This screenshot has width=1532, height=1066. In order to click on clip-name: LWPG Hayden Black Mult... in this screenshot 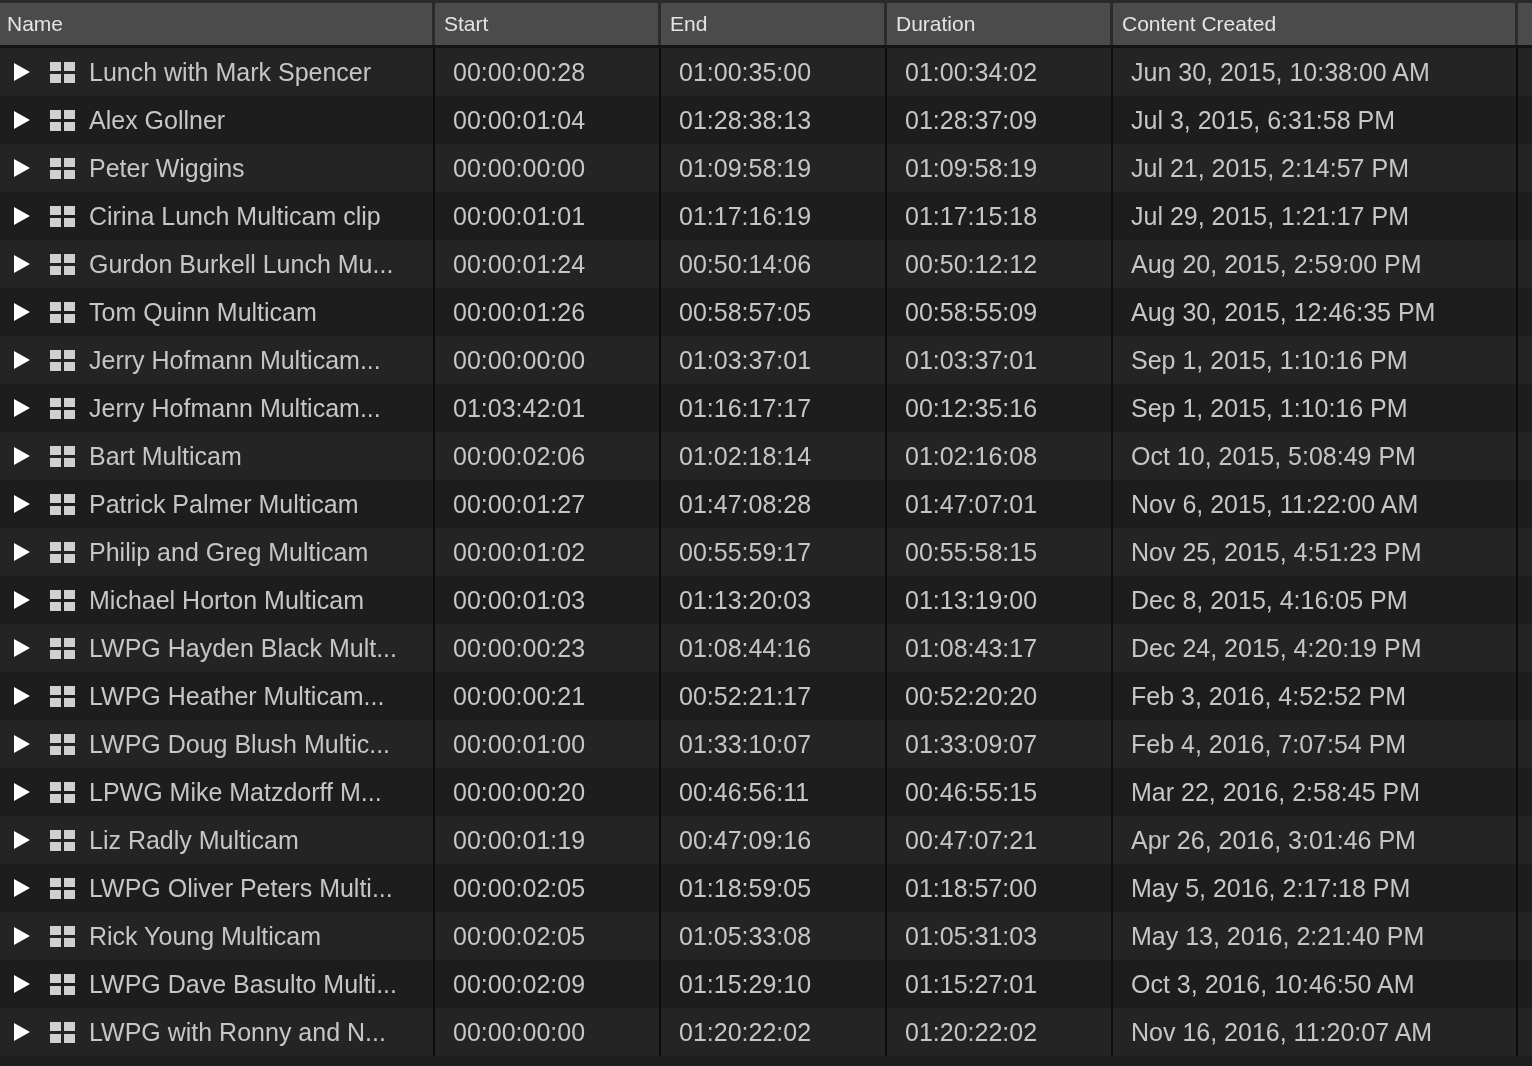, I will do `click(243, 648)`.